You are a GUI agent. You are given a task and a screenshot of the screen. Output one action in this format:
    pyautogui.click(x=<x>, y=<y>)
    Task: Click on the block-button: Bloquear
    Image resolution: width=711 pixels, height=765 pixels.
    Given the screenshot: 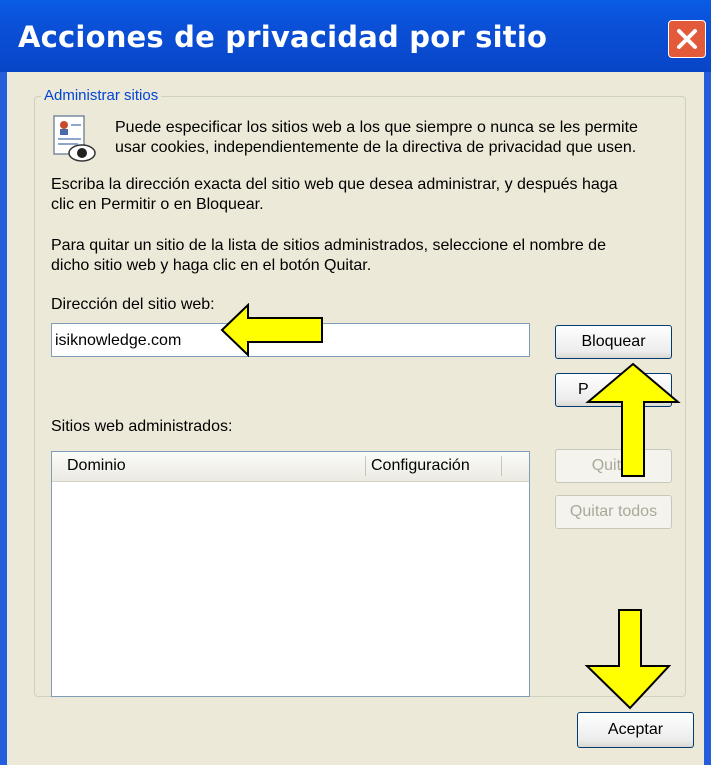 What is the action you would take?
    pyautogui.click(x=613, y=342)
    